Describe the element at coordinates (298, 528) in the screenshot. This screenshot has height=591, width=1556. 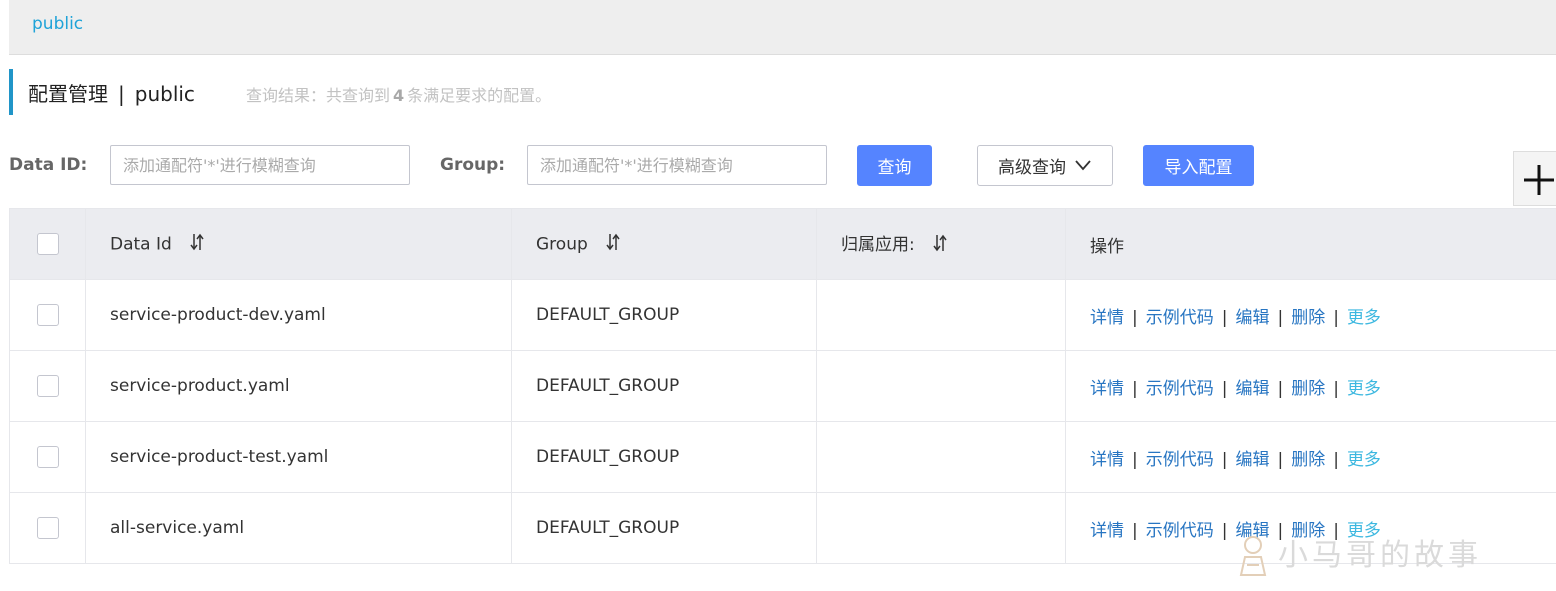
I see `data-id-cell: all-service.yaml` at that location.